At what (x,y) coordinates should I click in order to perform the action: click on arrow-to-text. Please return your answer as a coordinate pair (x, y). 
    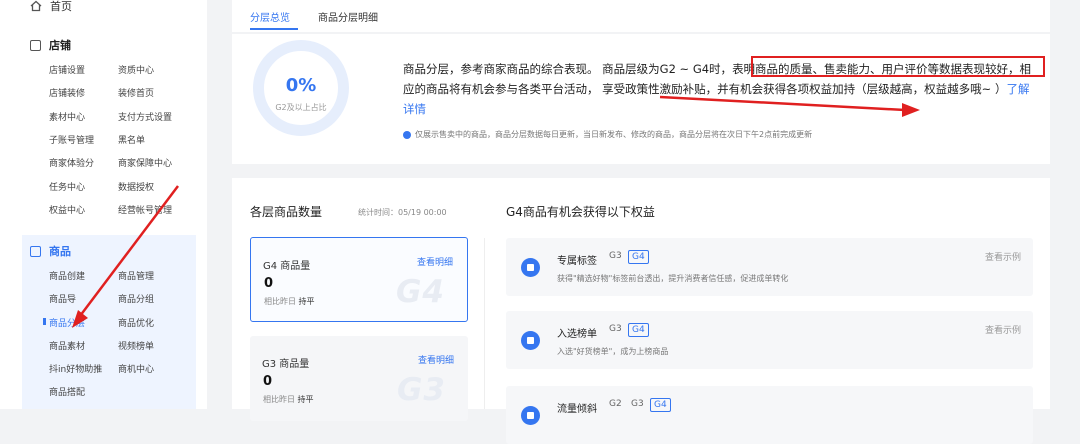
    Looking at the image, I should click on (782, 103).